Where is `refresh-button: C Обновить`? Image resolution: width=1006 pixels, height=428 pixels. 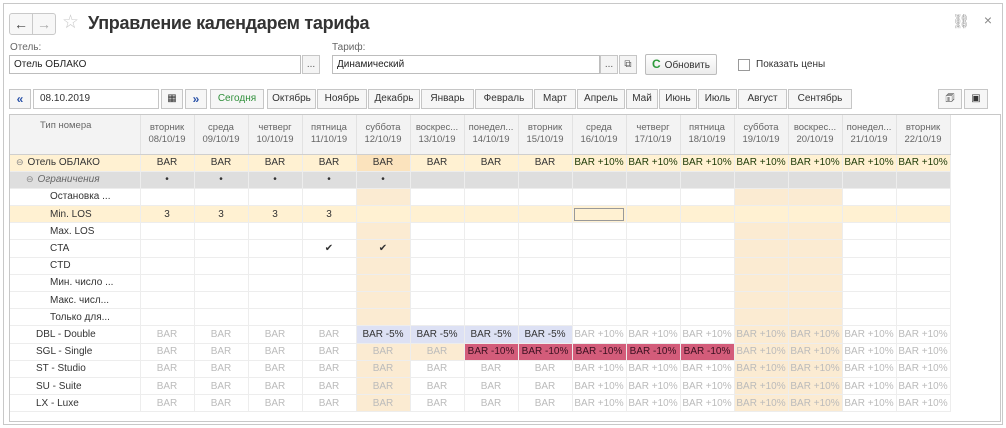
refresh-button: C Обновить is located at coordinates (681, 64).